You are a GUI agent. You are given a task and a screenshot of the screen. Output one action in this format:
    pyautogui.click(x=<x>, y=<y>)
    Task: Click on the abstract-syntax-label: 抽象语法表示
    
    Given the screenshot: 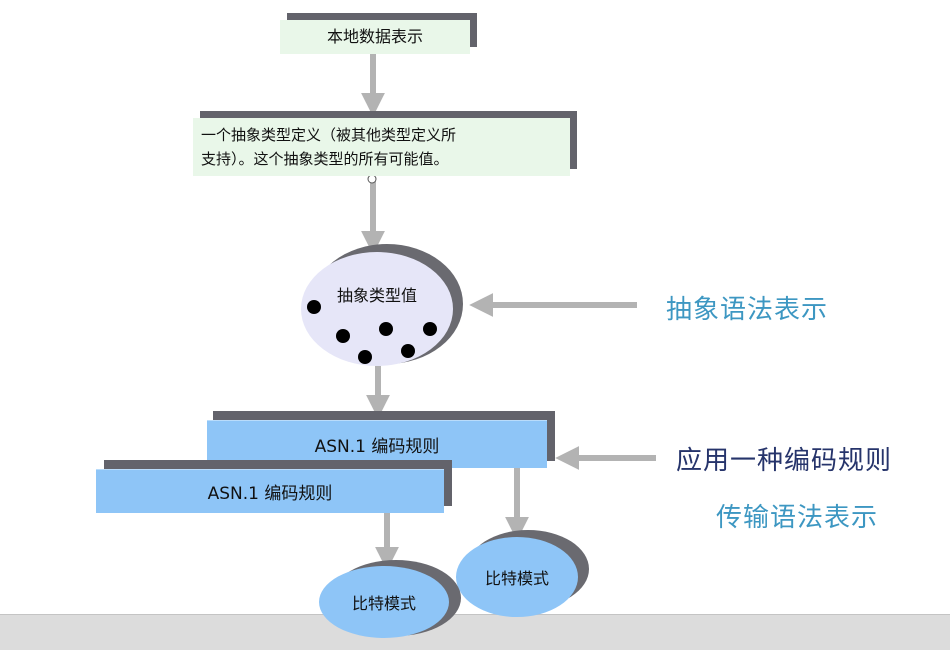 What is the action you would take?
    pyautogui.click(x=747, y=310)
    